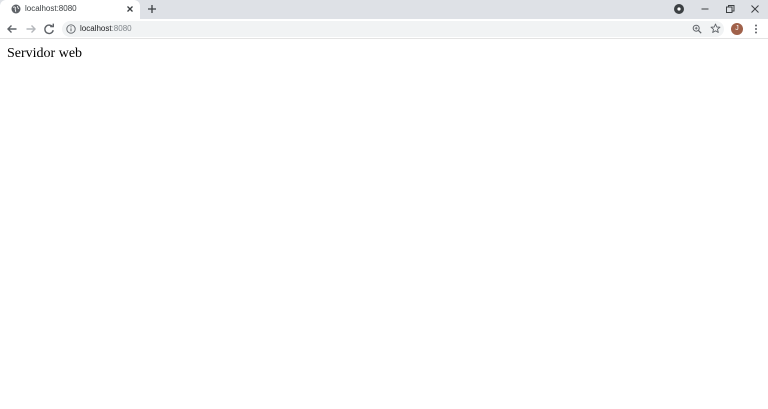 Image resolution: width=768 pixels, height=409 pixels. I want to click on minimize-icon, so click(705, 9).